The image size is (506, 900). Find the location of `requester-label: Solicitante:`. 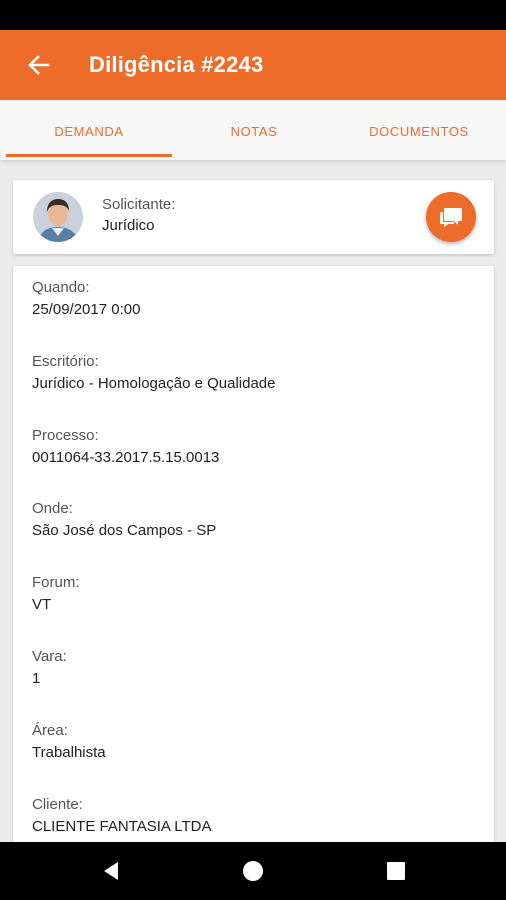

requester-label: Solicitante: is located at coordinates (139, 204).